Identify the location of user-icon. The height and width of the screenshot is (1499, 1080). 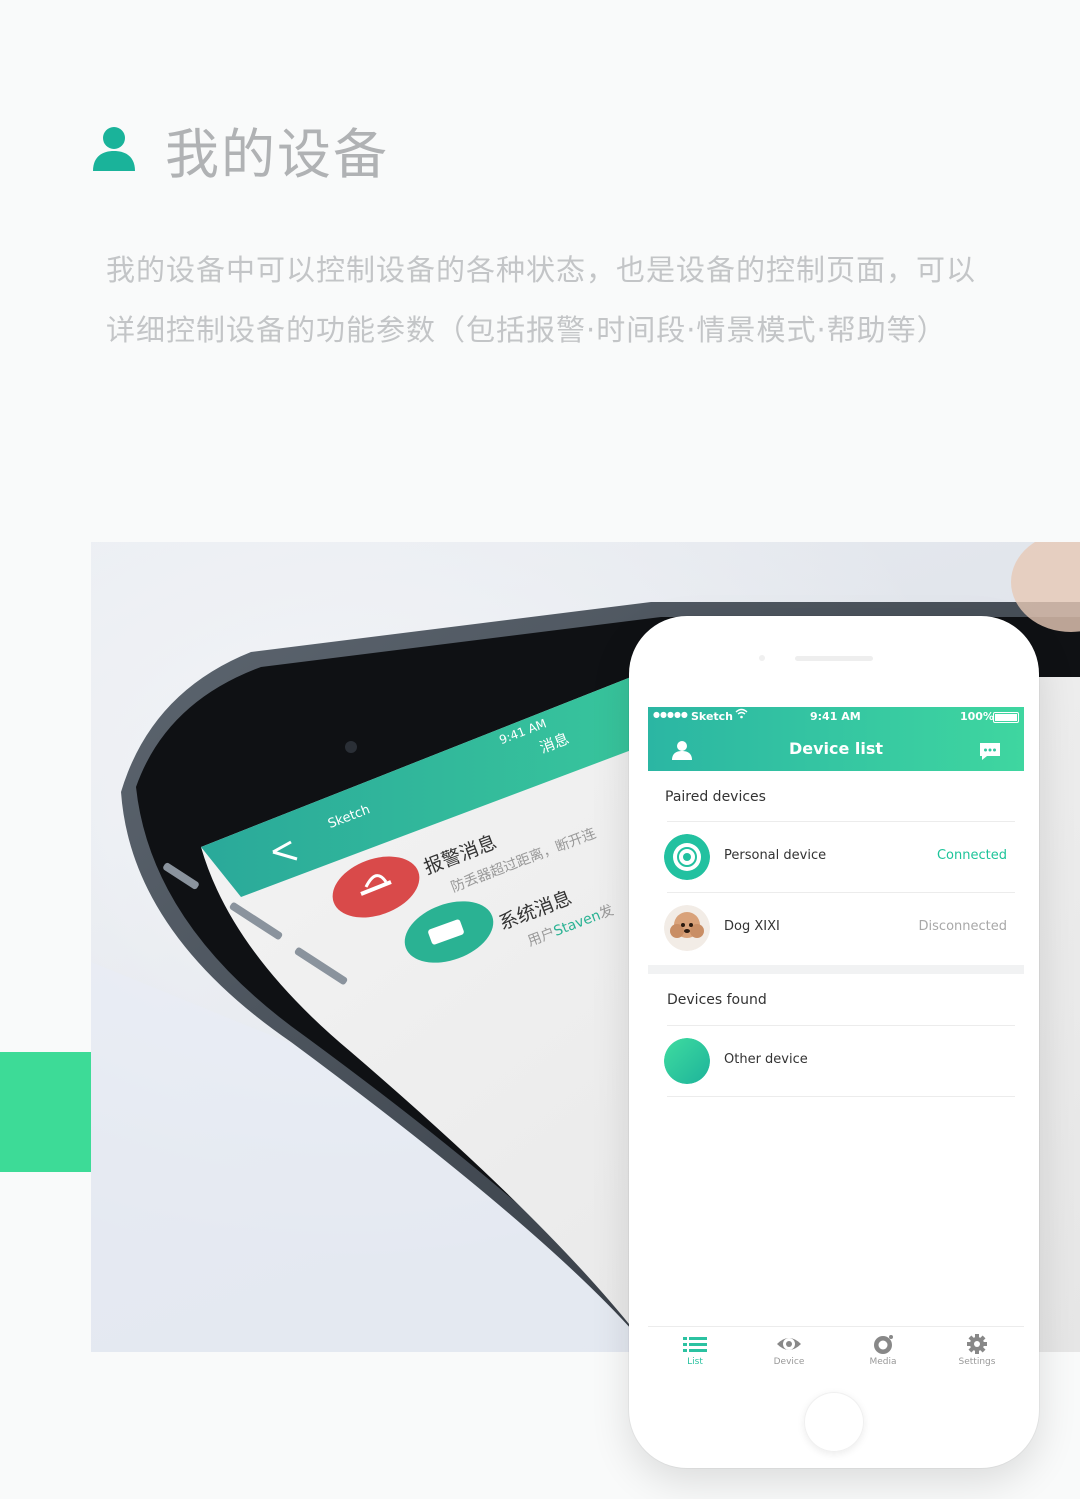
(114, 149).